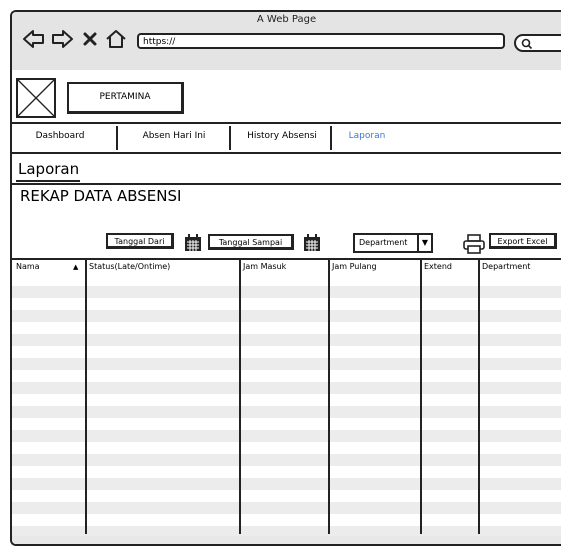  What do you see at coordinates (286, 19) in the screenshot?
I see `window-title: A Web Page` at bounding box center [286, 19].